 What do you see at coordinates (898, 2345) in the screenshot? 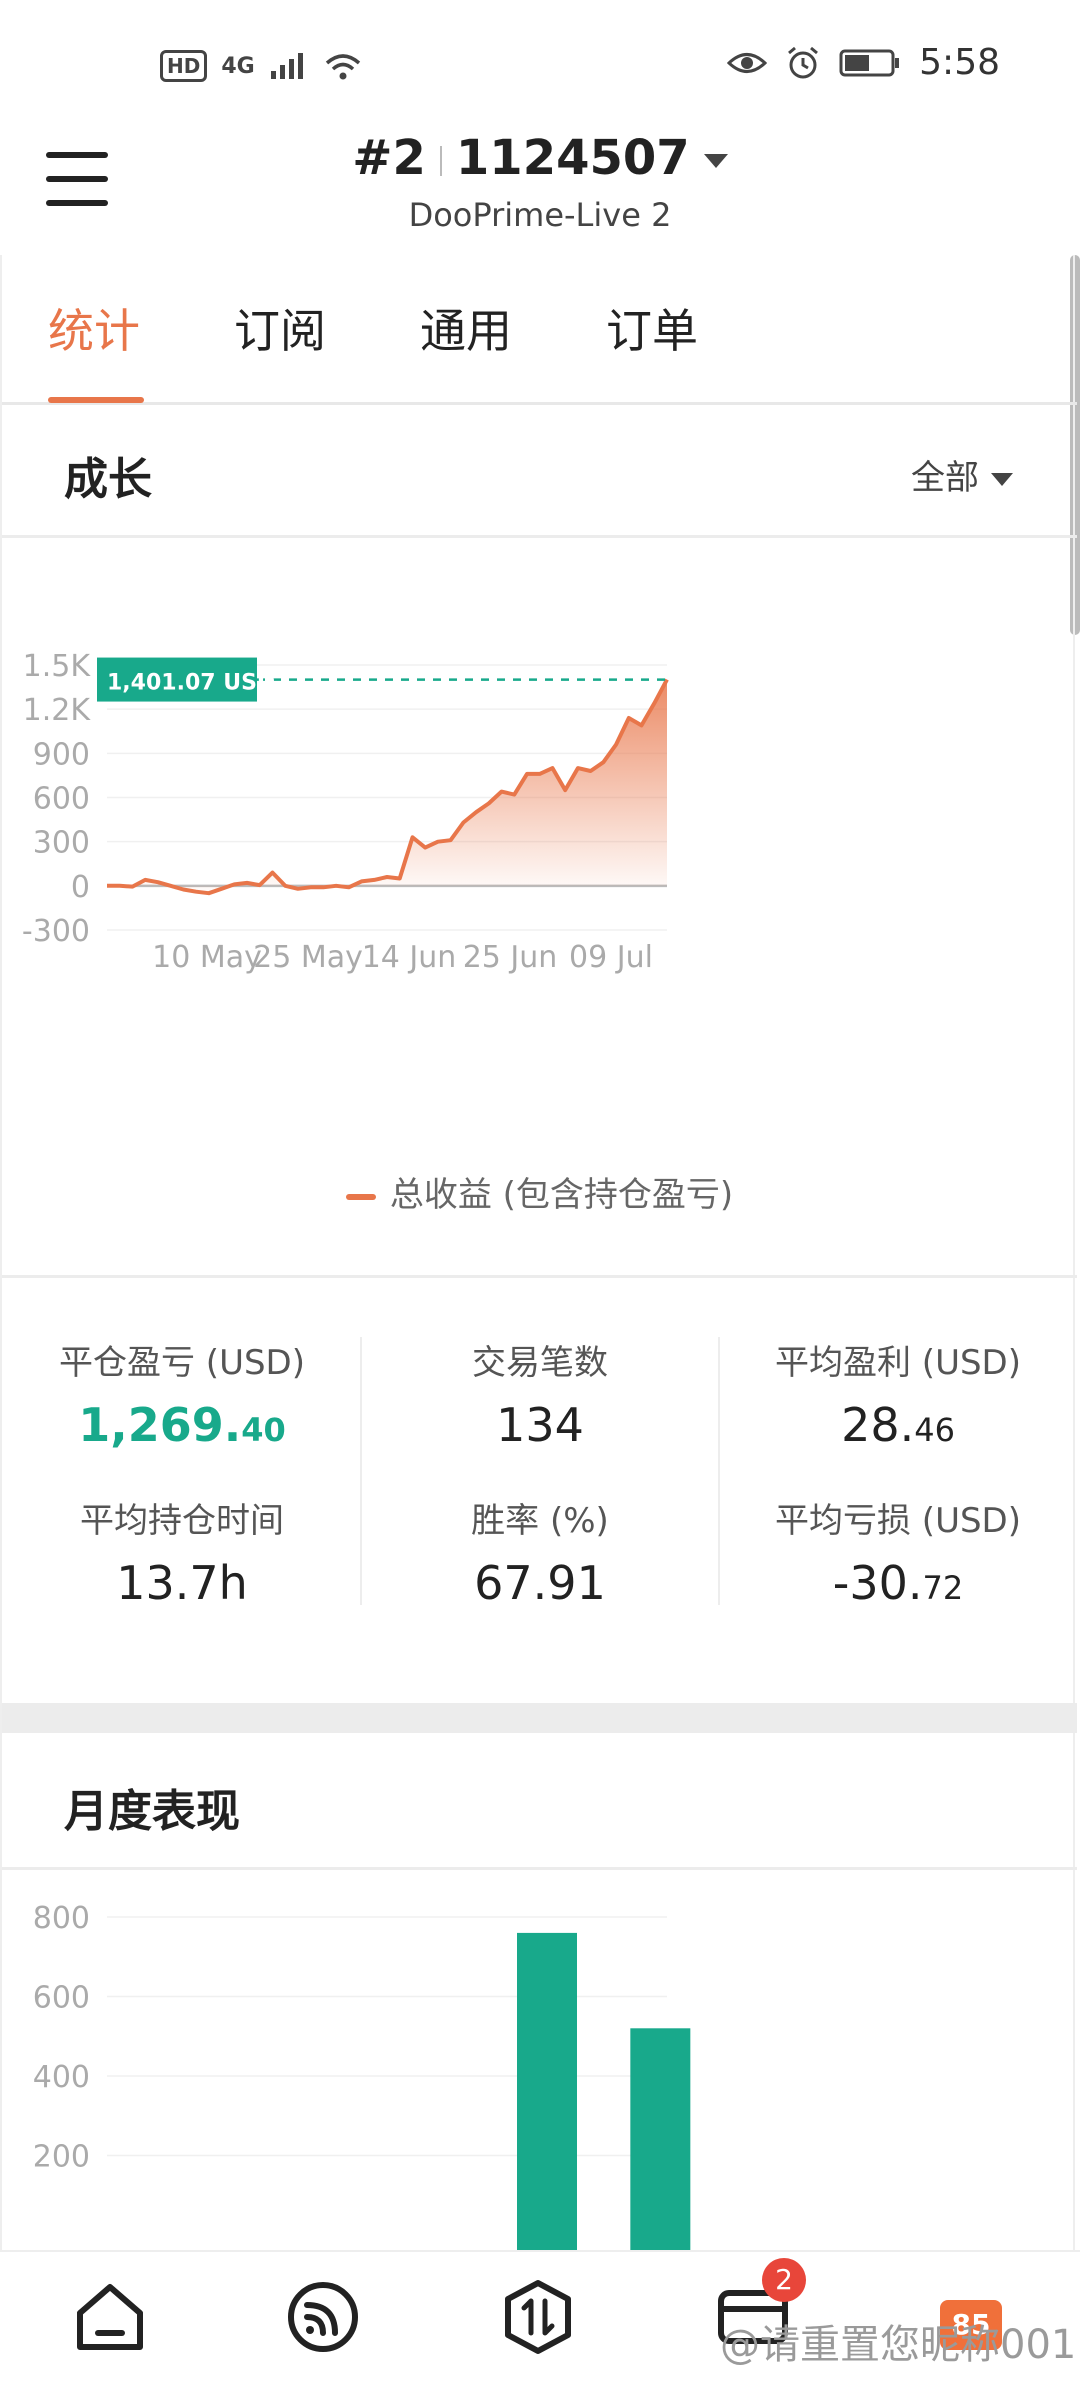
I see `watermark-text: @请重置您昵称001` at bounding box center [898, 2345].